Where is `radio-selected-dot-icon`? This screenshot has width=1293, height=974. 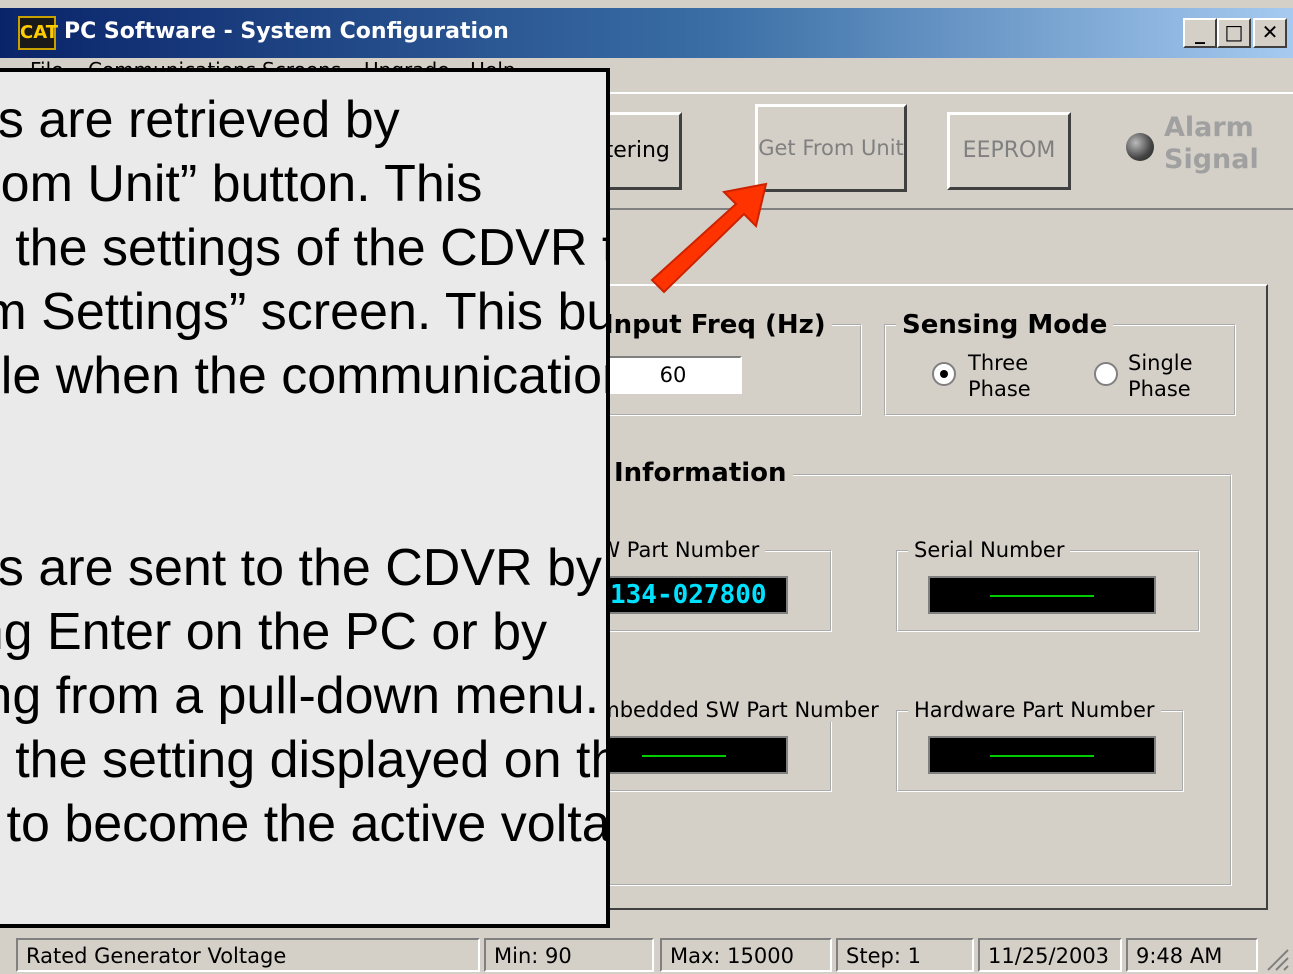 radio-selected-dot-icon is located at coordinates (944, 374).